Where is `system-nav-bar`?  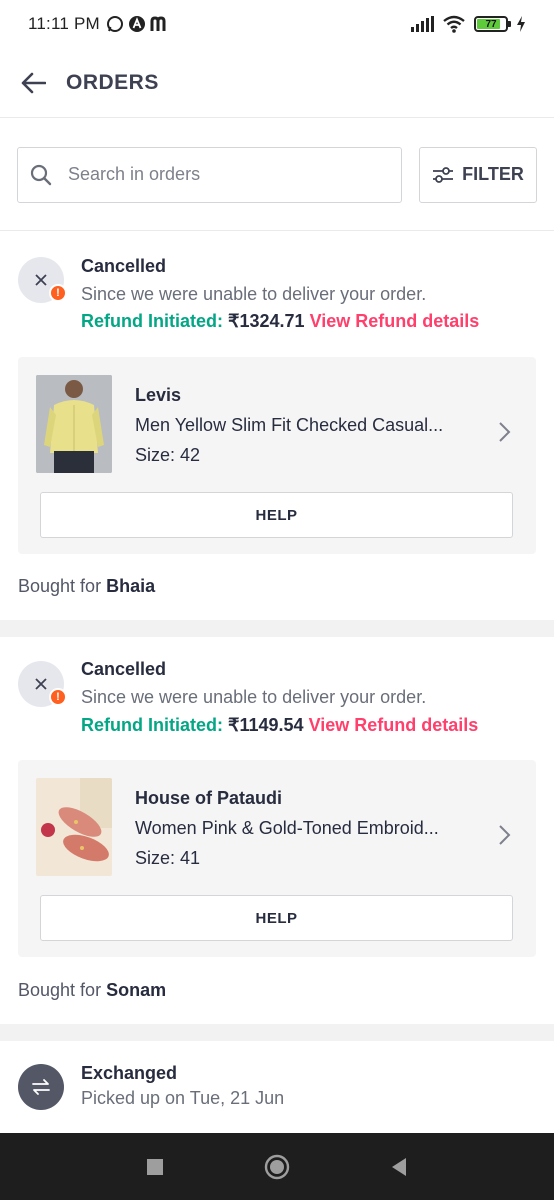
system-nav-bar is located at coordinates (277, 1166).